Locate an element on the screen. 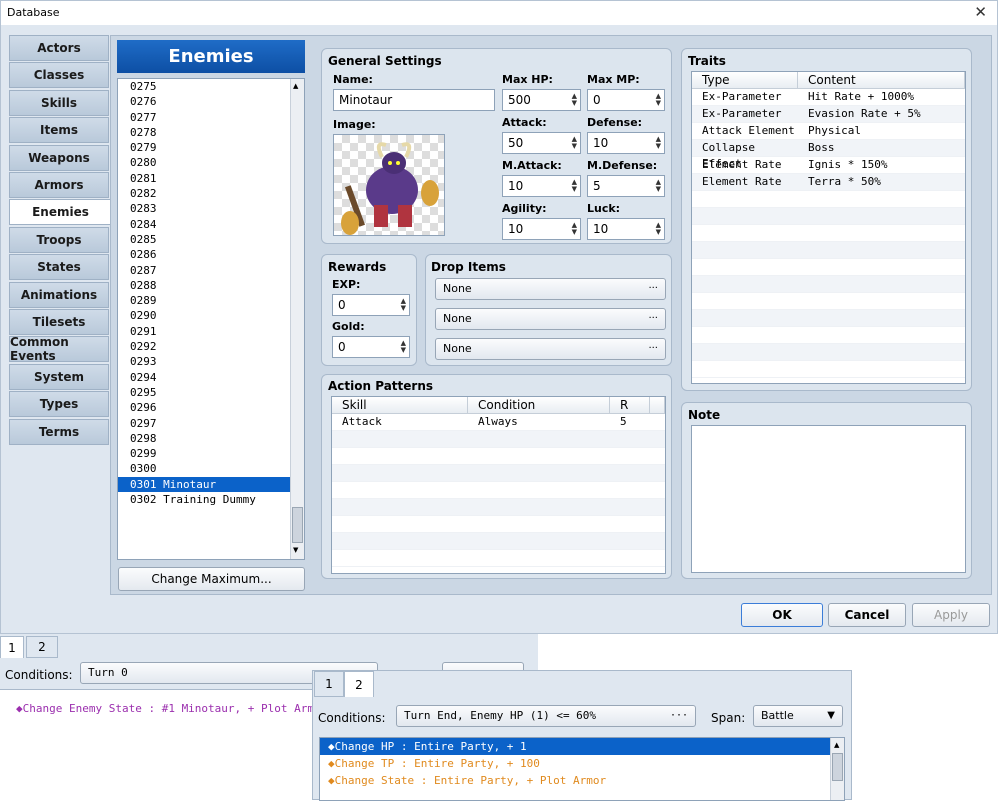  enemy-list-item: 0282 is located at coordinates (211, 193).